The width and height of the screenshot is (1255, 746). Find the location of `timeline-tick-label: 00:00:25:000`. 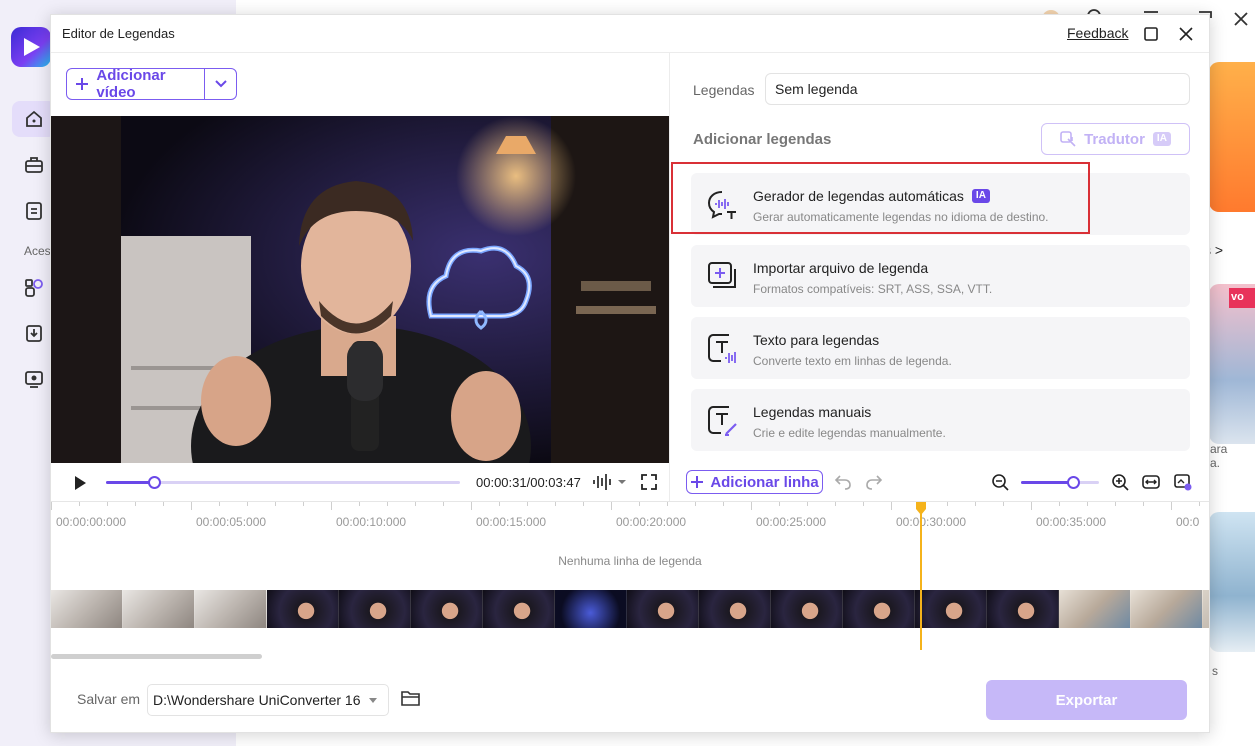

timeline-tick-label: 00:00:25:000 is located at coordinates (791, 522).